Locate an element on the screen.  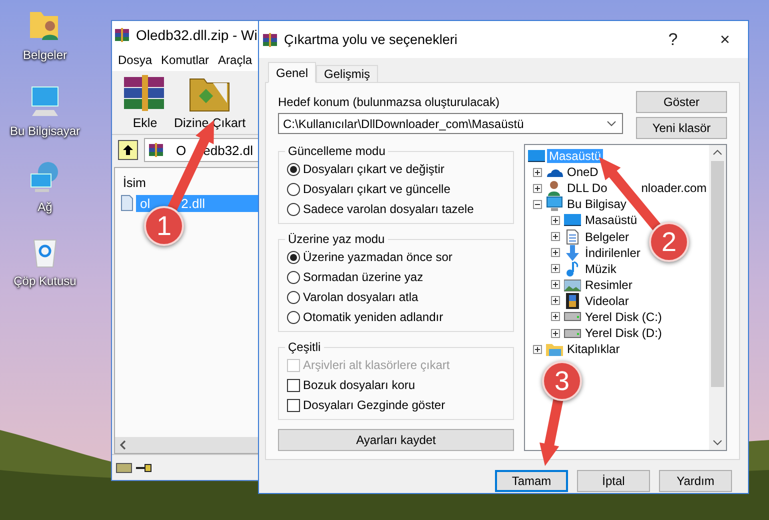
image-icon is located at coordinates (572, 284).